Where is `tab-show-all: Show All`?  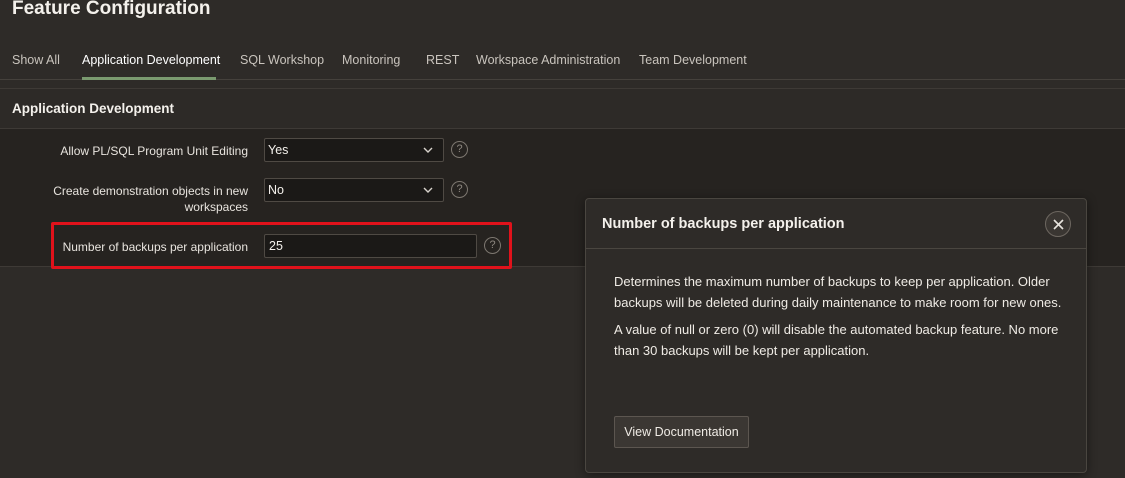
tab-show-all: Show All is located at coordinates (36, 60).